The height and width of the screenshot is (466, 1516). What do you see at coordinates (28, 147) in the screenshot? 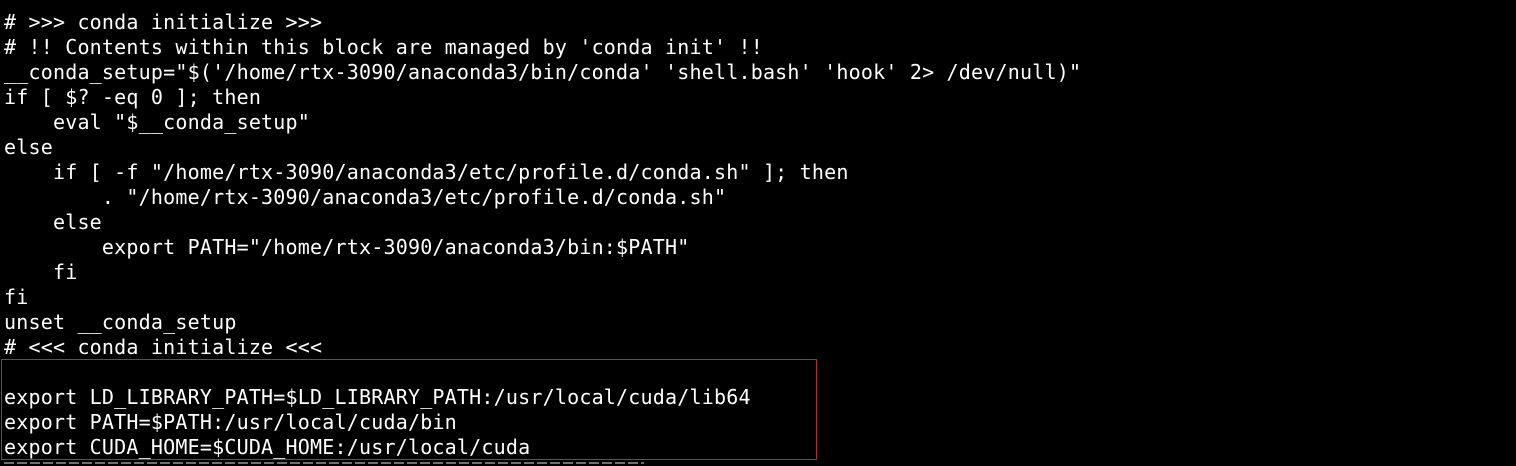
I see `line-6: else` at bounding box center [28, 147].